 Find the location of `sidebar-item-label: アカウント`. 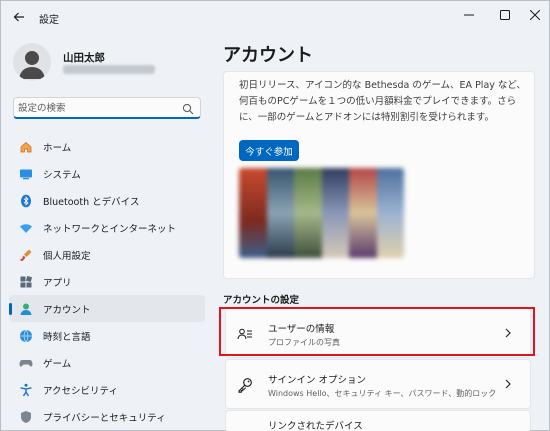

sidebar-item-label: アカウント is located at coordinates (67, 310).